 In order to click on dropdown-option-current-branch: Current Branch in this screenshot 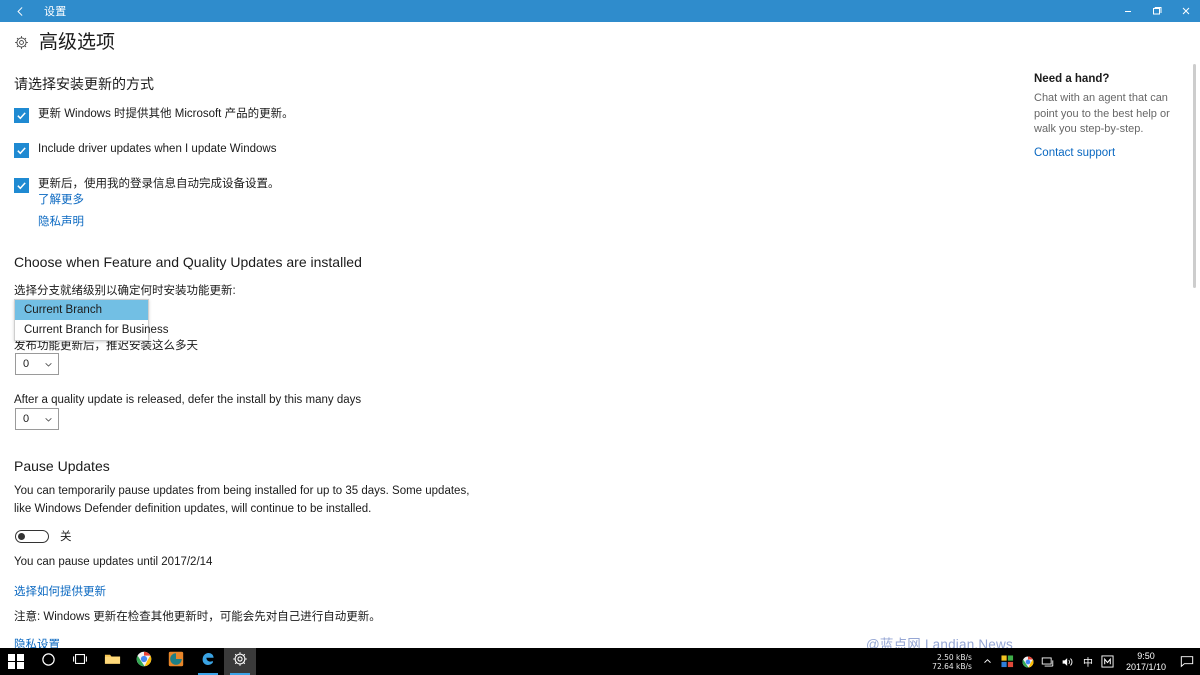, I will do `click(81, 310)`.